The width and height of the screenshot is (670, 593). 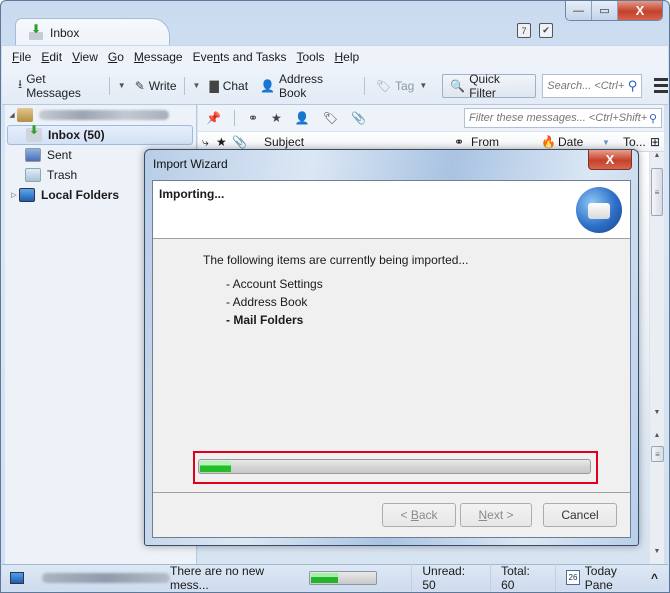 I want to click on total-count: Total: 60, so click(x=522, y=577).